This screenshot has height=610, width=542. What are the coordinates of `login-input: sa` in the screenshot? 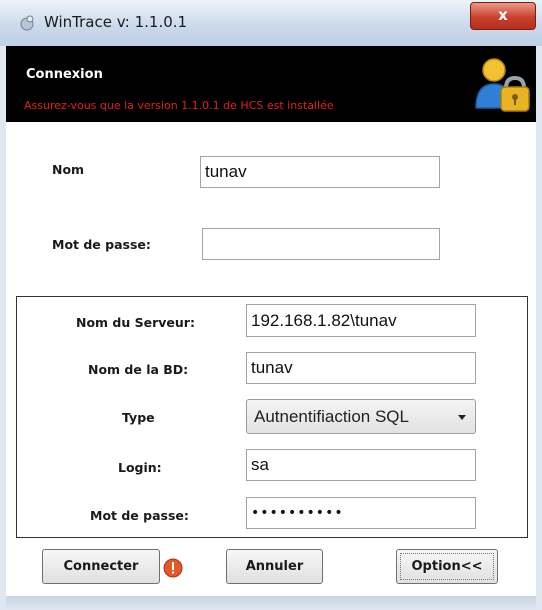 It's located at (361, 465).